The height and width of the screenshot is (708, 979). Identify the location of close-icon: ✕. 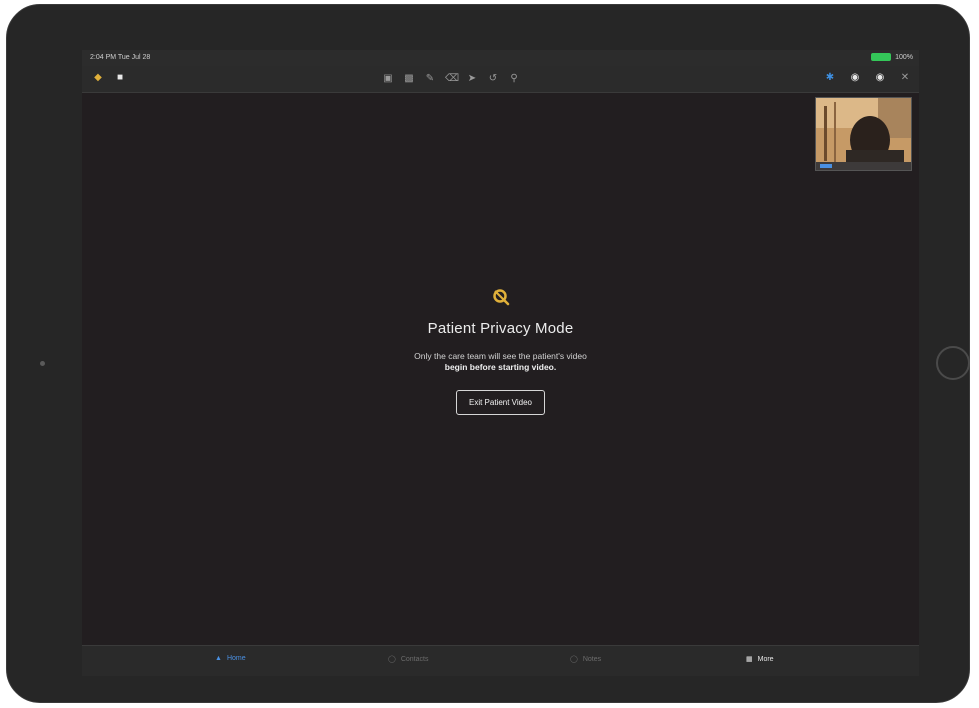
(905, 78).